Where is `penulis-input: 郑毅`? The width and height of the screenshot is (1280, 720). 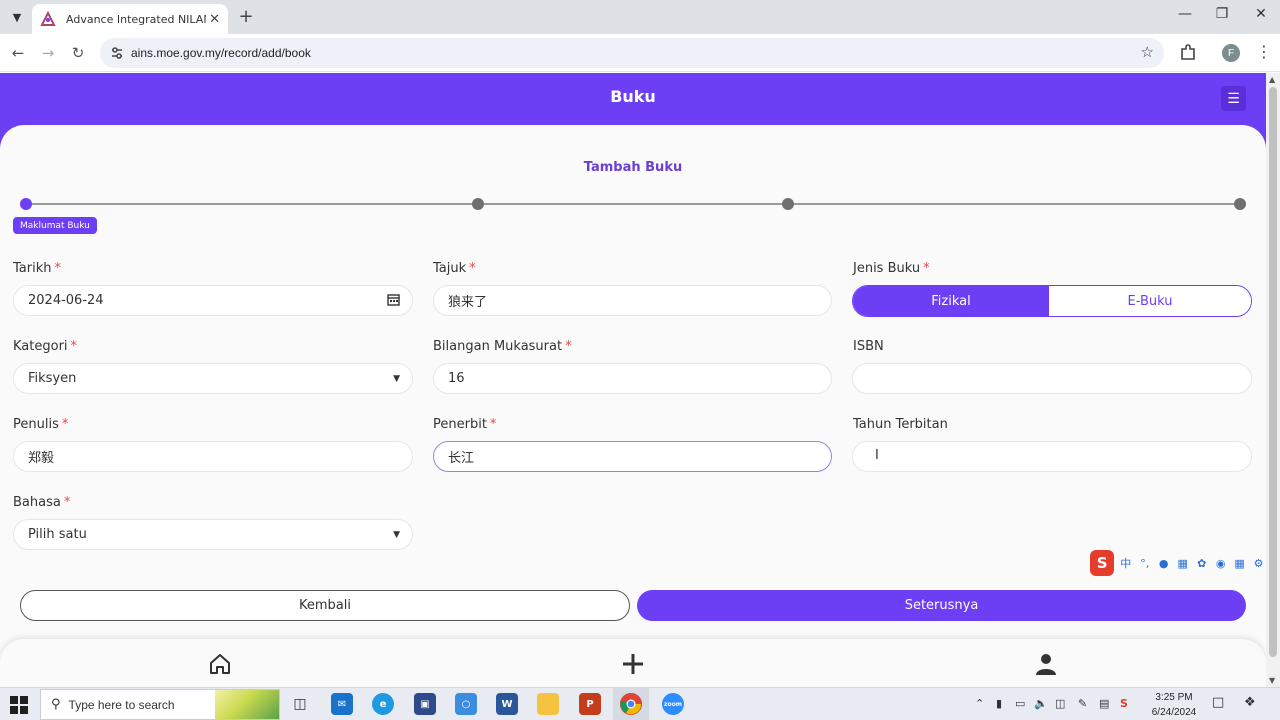 penulis-input: 郑毅 is located at coordinates (213, 456).